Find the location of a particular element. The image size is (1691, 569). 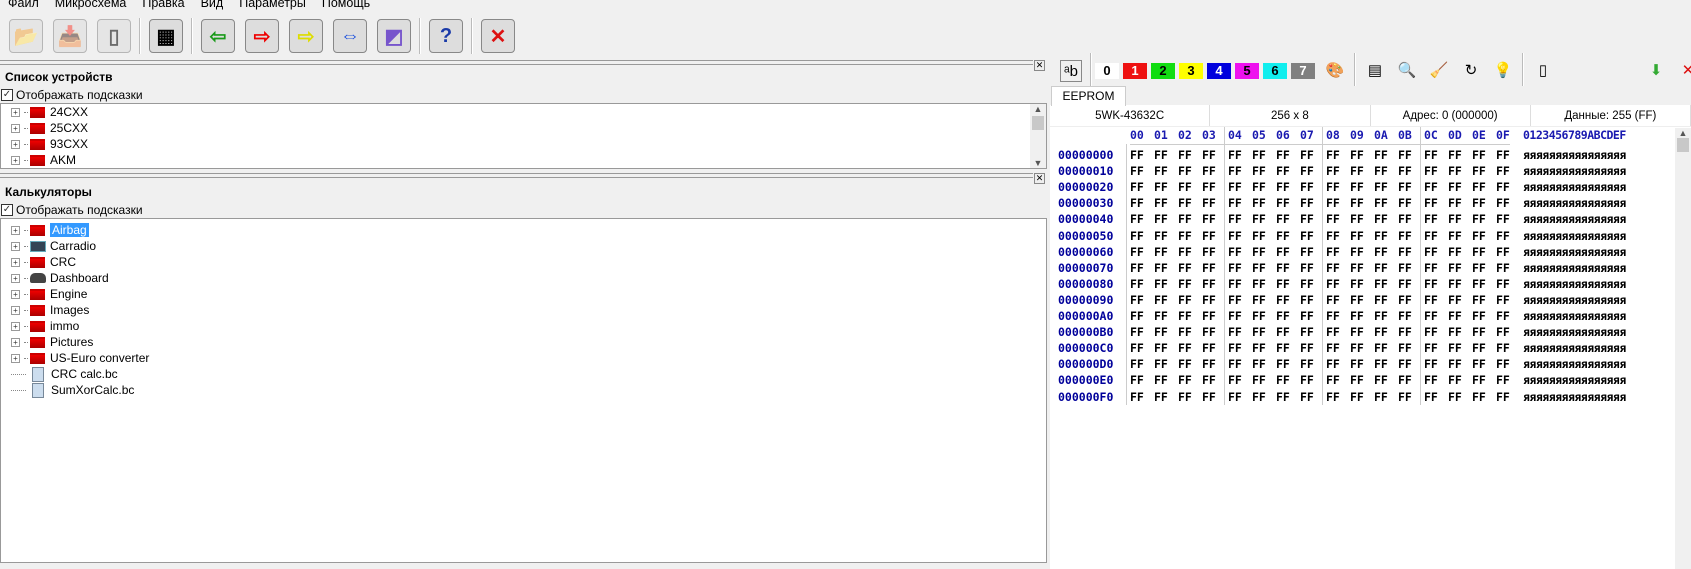

tree-item: + Engine is located at coordinates (523, 294).